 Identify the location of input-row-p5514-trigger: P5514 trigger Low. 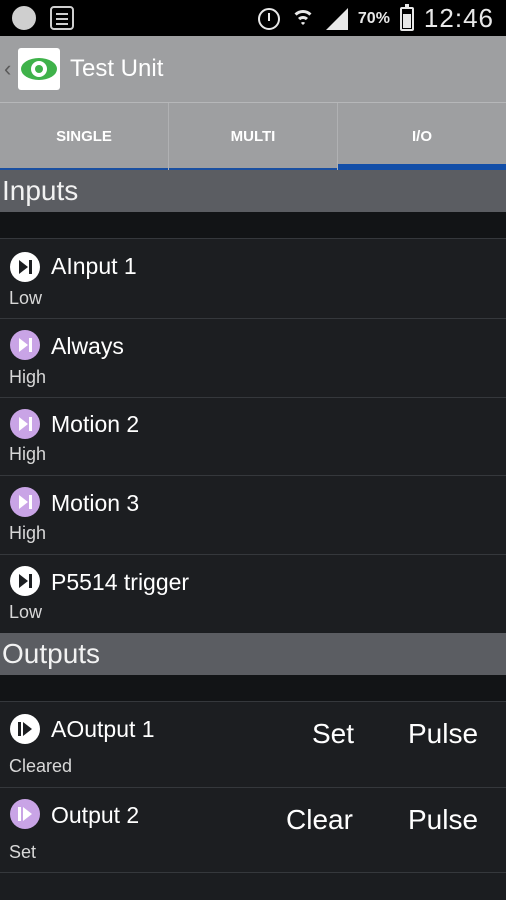
(253, 593).